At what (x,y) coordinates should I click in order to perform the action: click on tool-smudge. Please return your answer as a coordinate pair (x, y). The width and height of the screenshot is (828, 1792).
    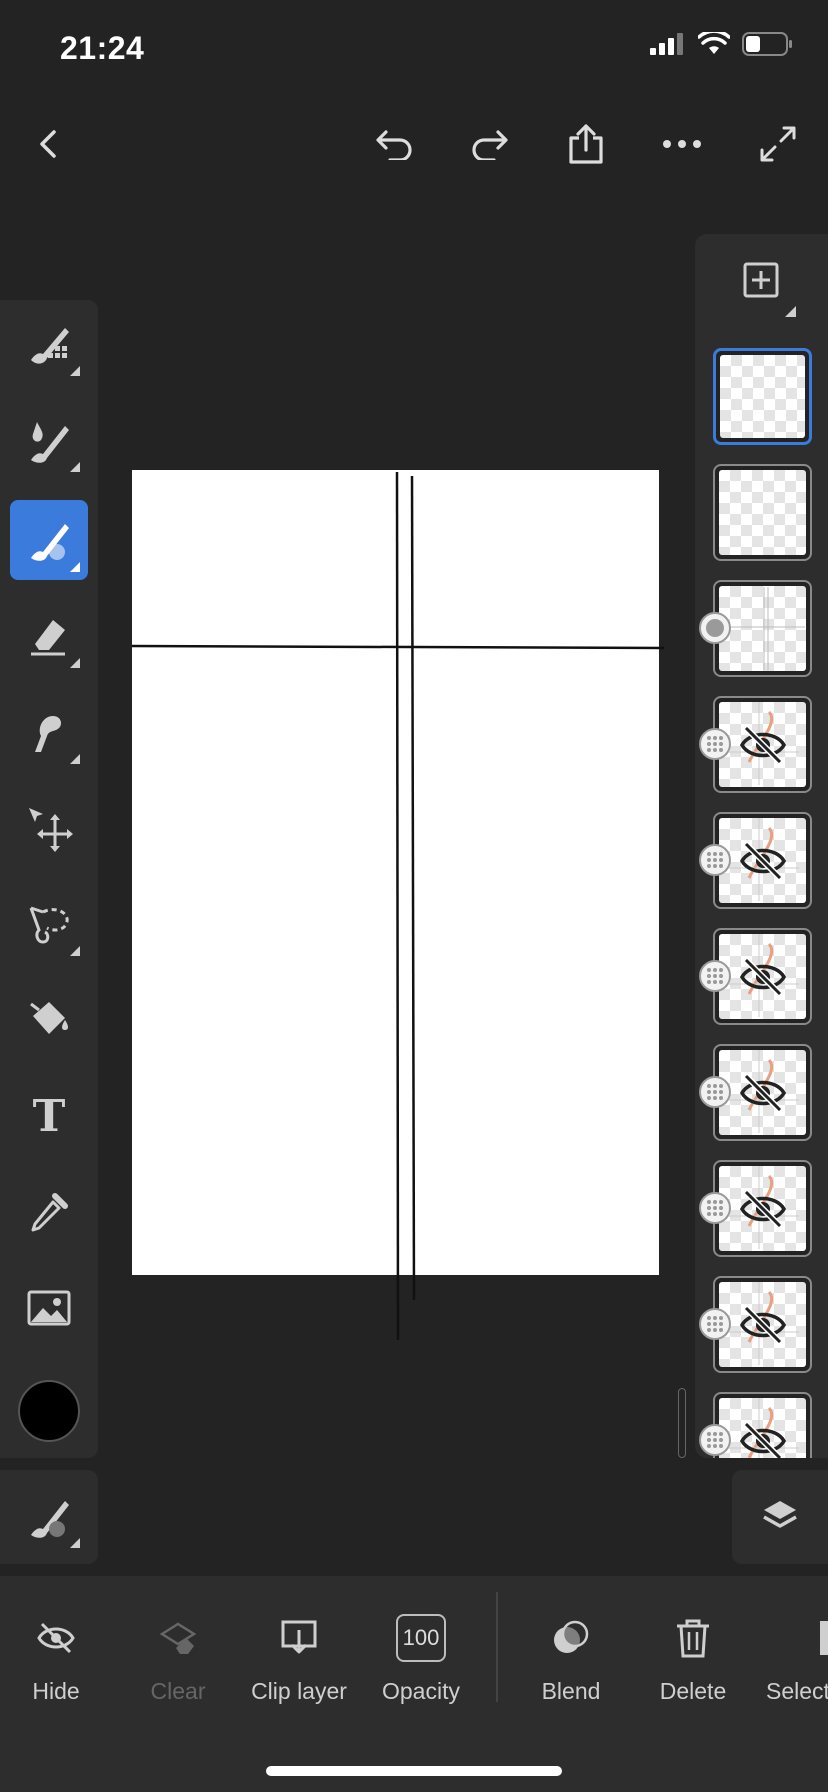
    Looking at the image, I should click on (49, 732).